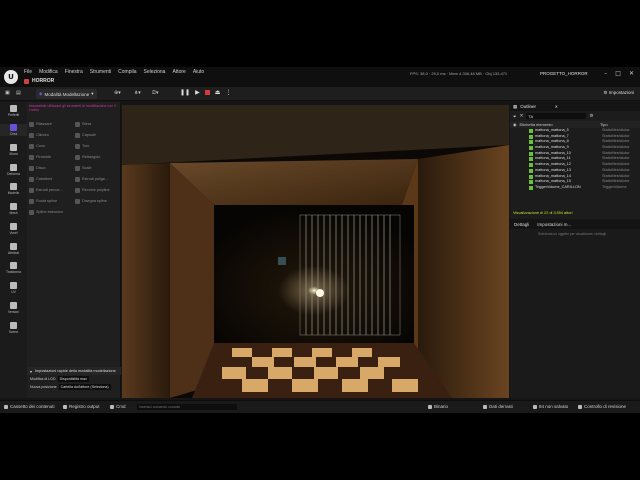 The width and height of the screenshot is (640, 480). I want to click on palette-transform: Trasforma, so click(13, 268).